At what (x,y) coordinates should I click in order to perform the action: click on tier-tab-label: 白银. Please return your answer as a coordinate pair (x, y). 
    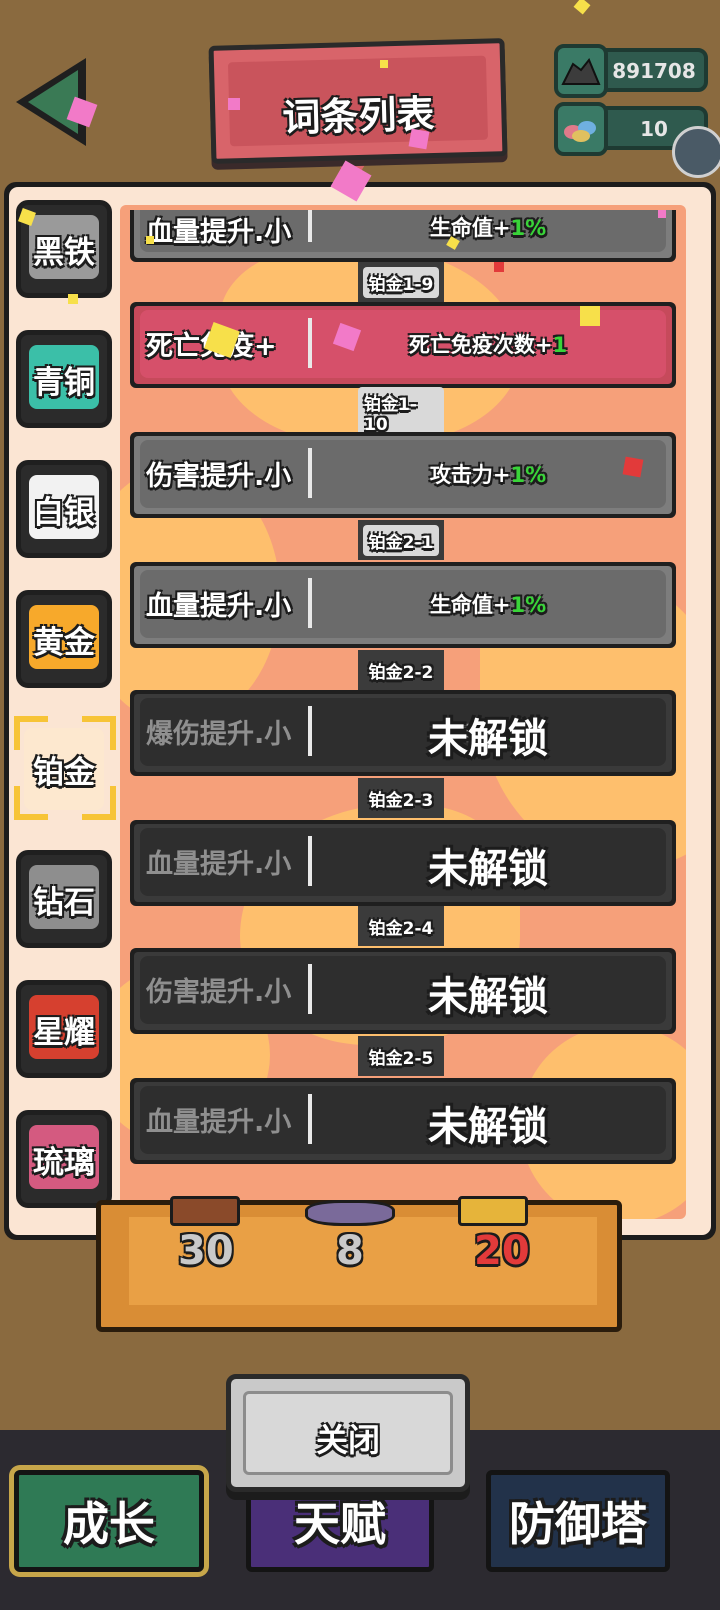
    Looking at the image, I should click on (64, 512).